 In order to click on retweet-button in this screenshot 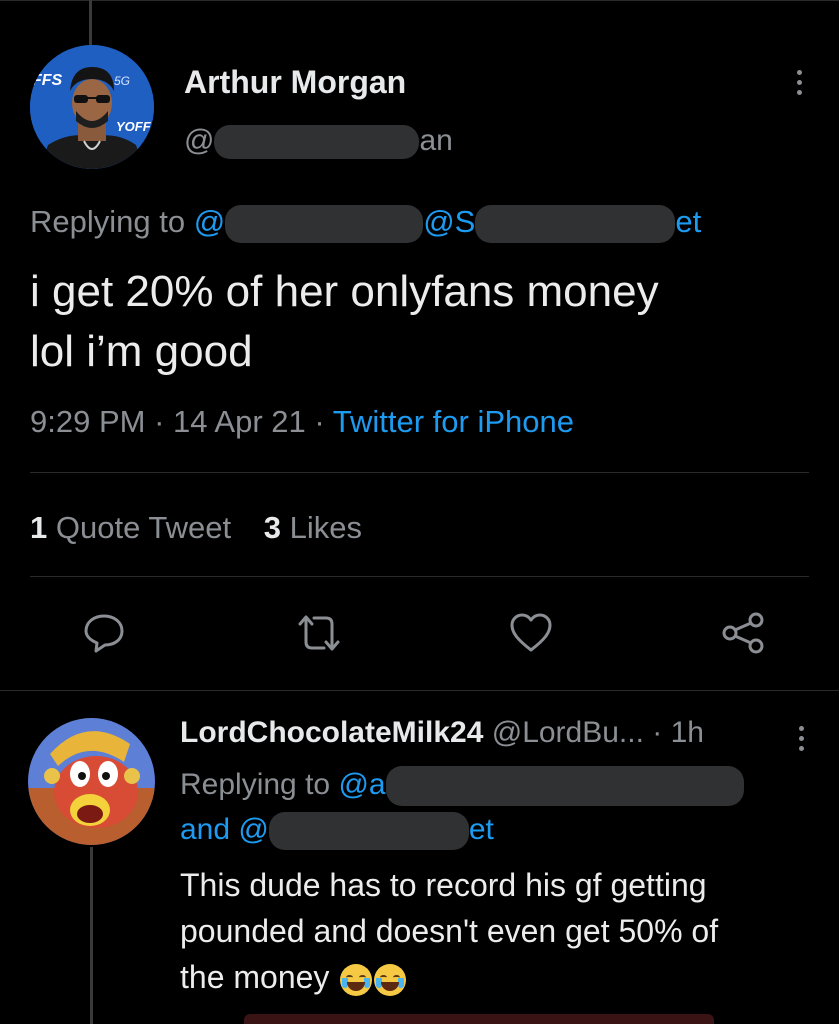, I will do `click(319, 633)`.